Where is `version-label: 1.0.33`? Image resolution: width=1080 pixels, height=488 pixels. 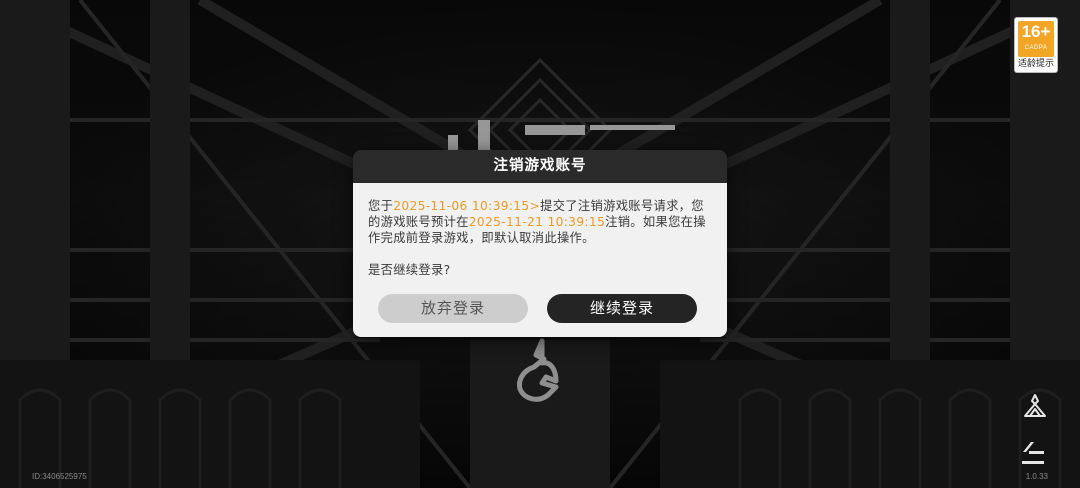
version-label: 1.0.33 is located at coordinates (1036, 476).